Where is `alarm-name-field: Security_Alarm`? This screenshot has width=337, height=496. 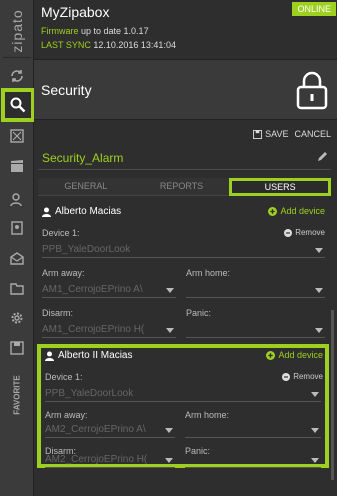
alarm-name-field: Security_Alarm is located at coordinates (184, 158).